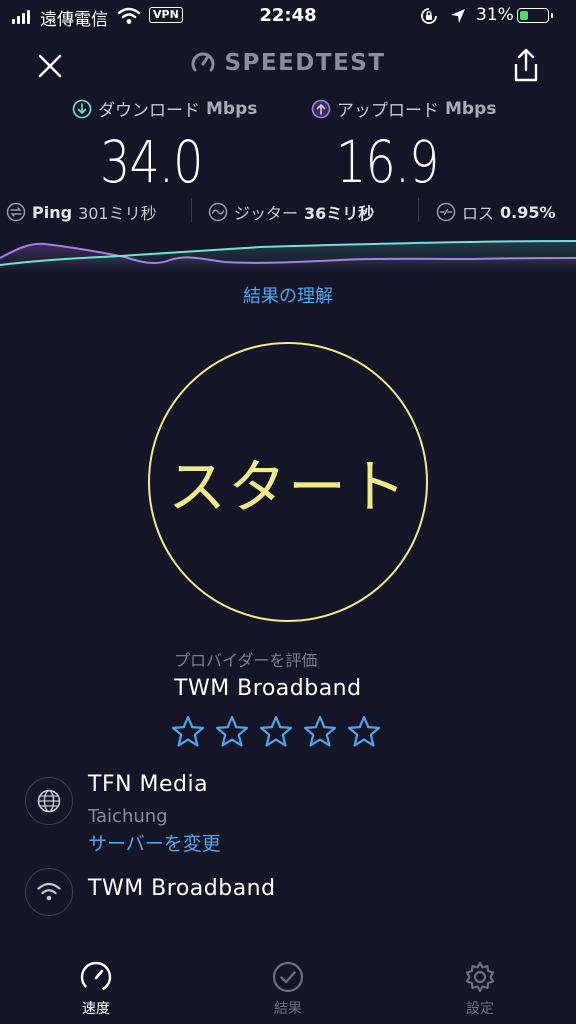 The height and width of the screenshot is (1024, 576). Describe the element at coordinates (471, 108) in the screenshot. I see `upload-unit: Mbps` at that location.